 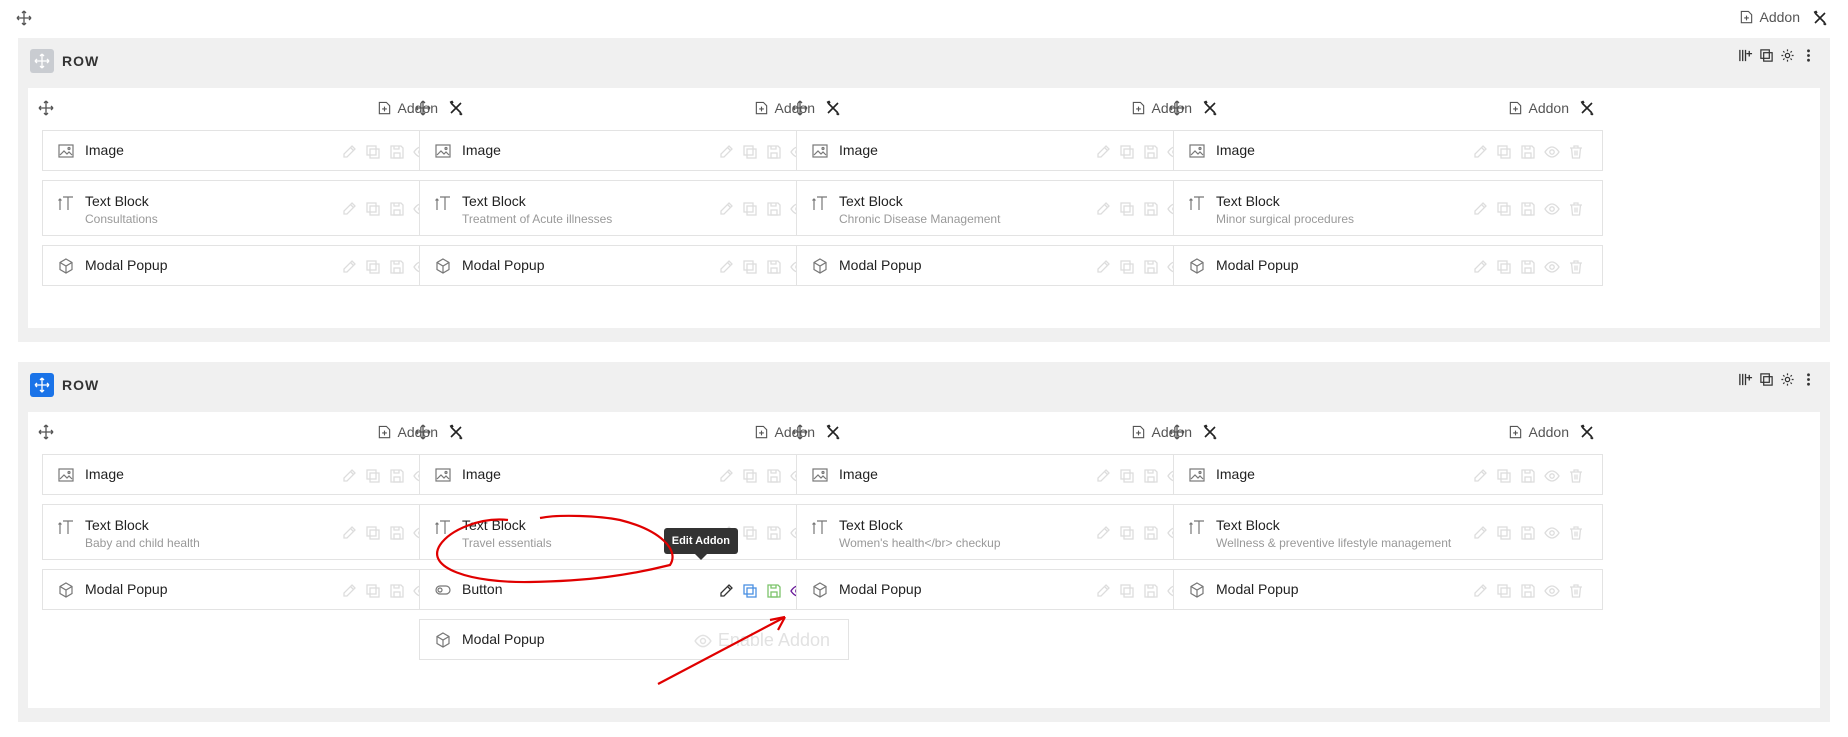 What do you see at coordinates (1388, 589) in the screenshot?
I see `addon-modal: Modal Popup` at bounding box center [1388, 589].